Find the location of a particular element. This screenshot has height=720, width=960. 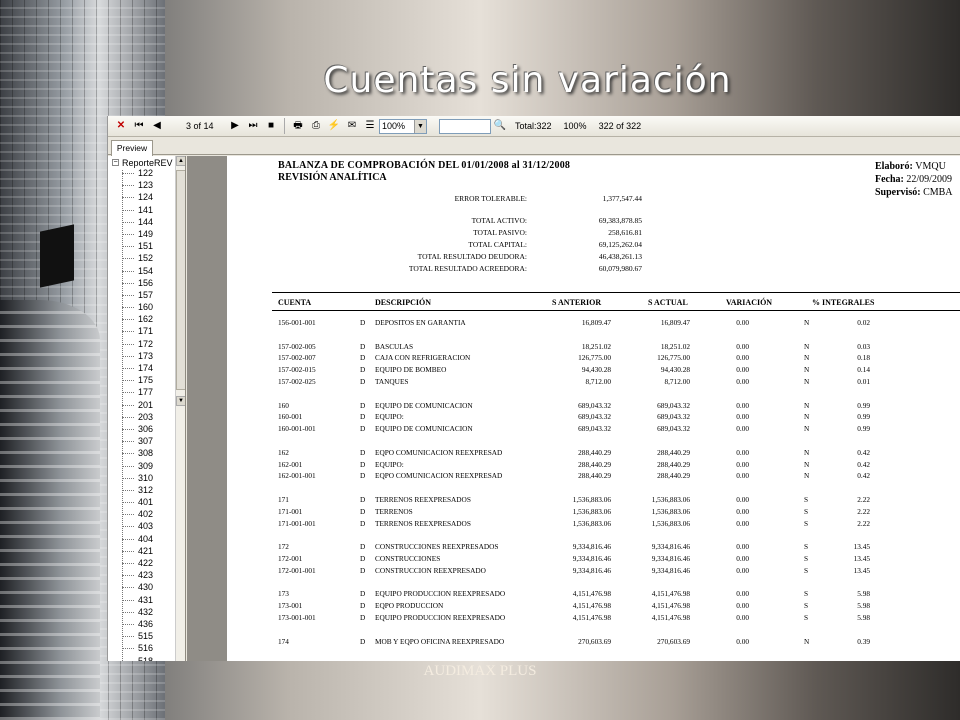

tree-item: 122 is located at coordinates (146, 173).